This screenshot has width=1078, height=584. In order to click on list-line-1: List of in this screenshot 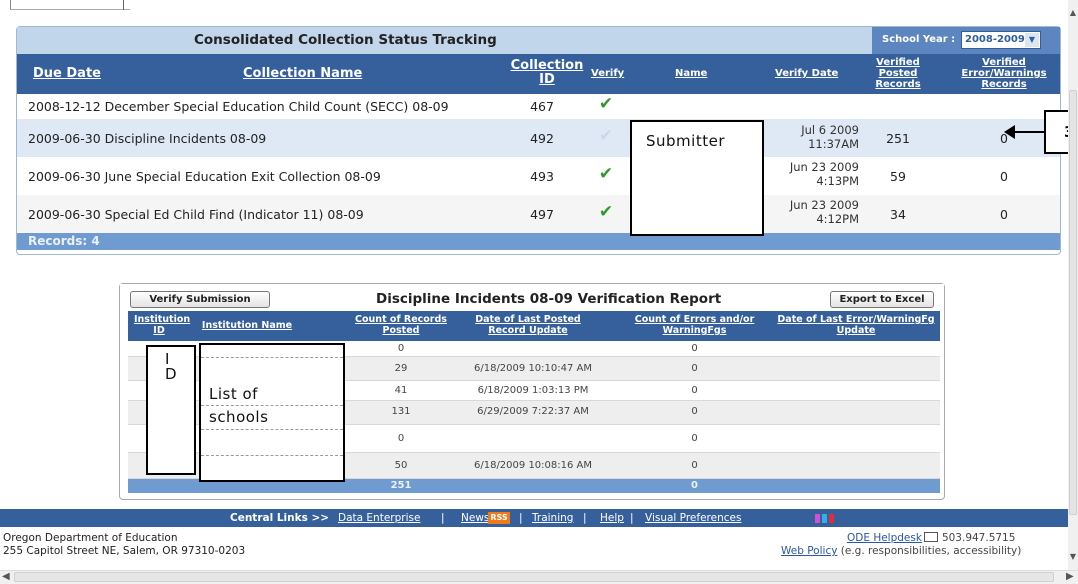, I will do `click(233, 394)`.